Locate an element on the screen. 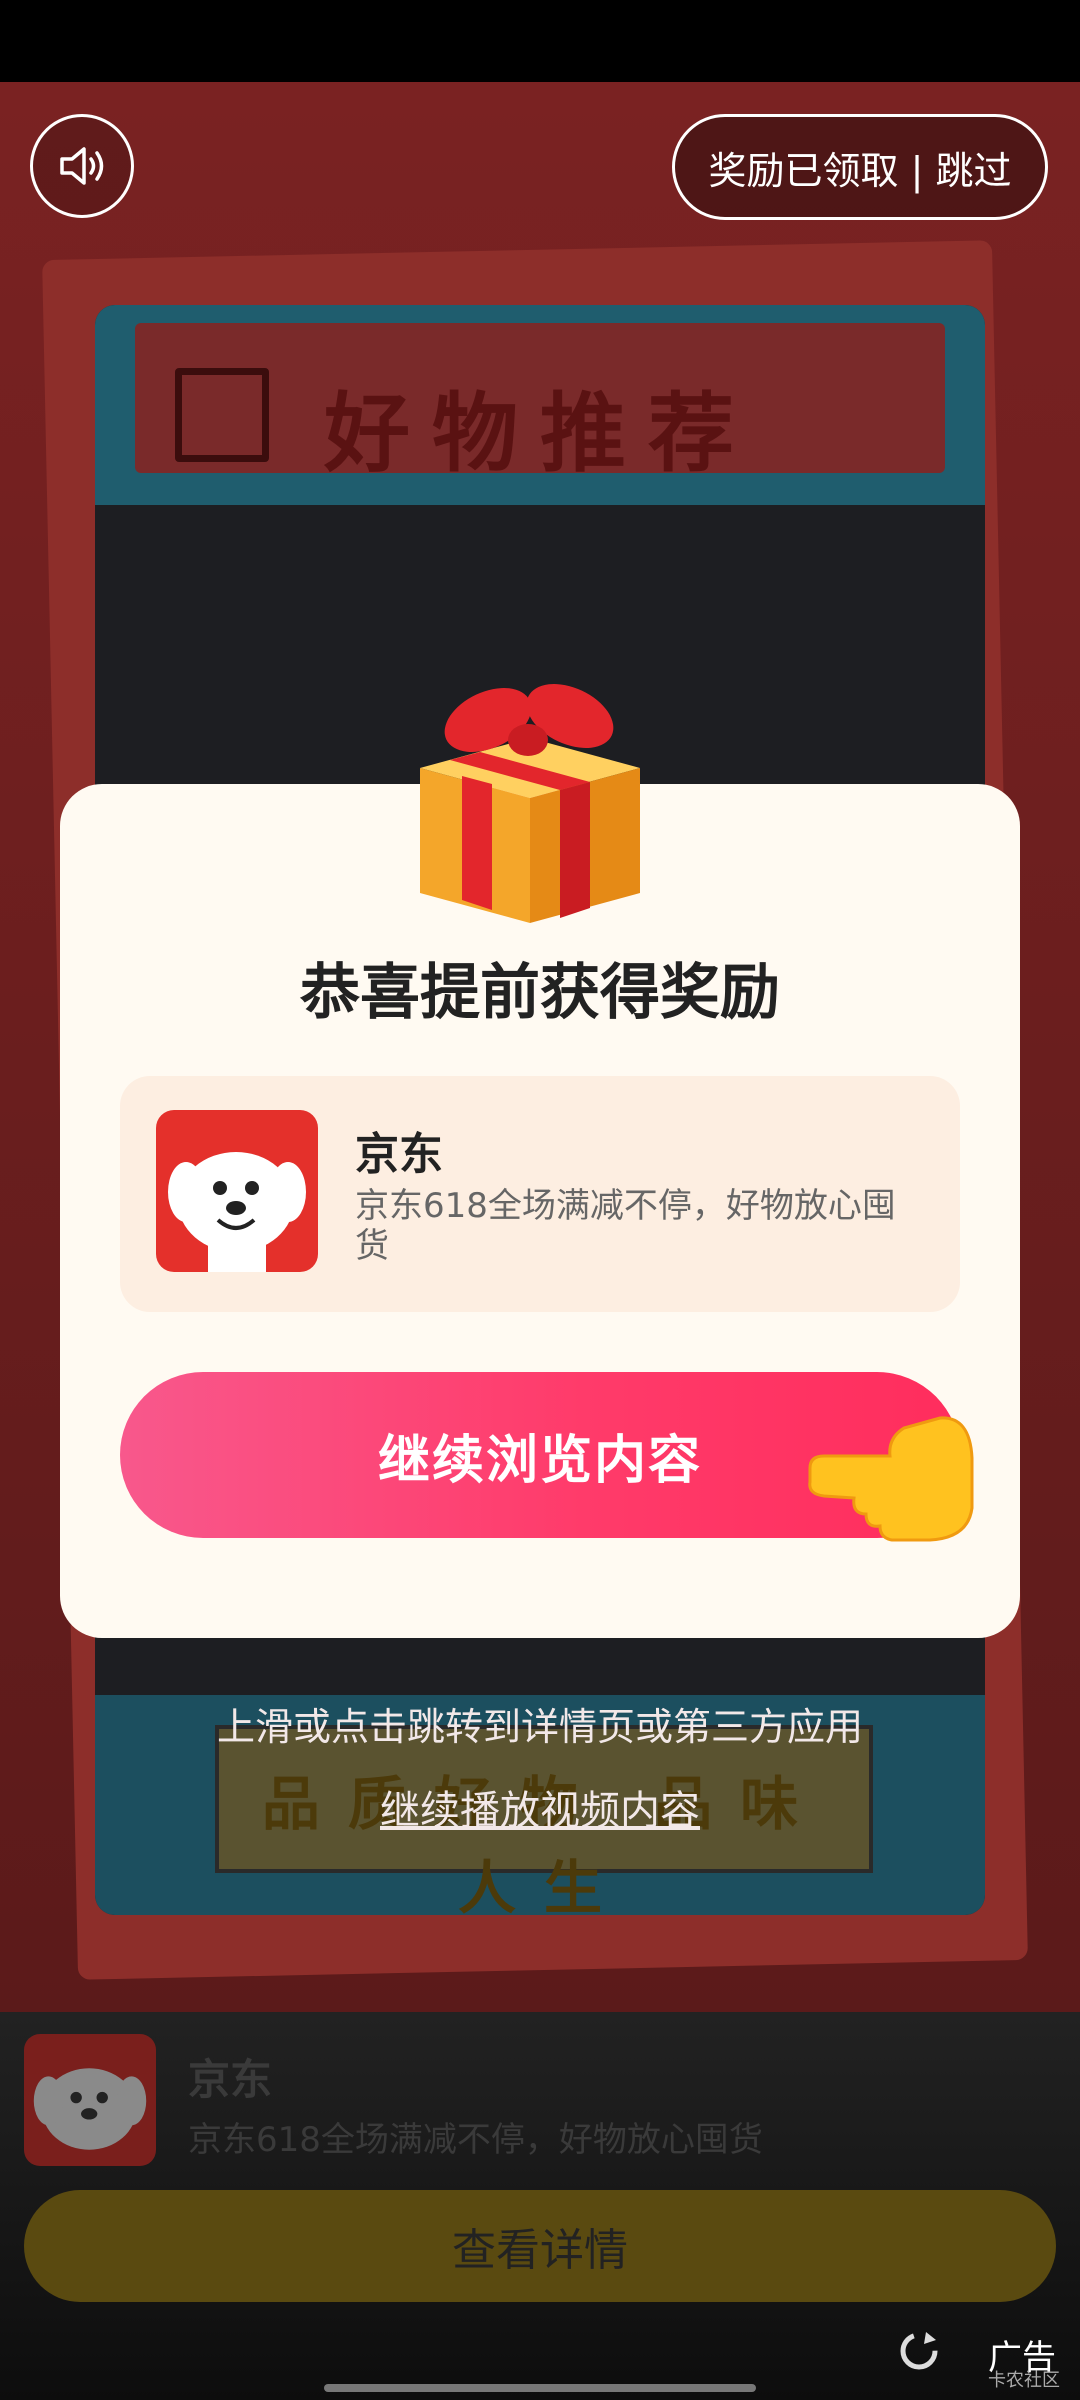 This screenshot has width=1080, height=2400. swipe-hint: 上滑或点击跳转到详情页或第三方应用 is located at coordinates (539, 1727).